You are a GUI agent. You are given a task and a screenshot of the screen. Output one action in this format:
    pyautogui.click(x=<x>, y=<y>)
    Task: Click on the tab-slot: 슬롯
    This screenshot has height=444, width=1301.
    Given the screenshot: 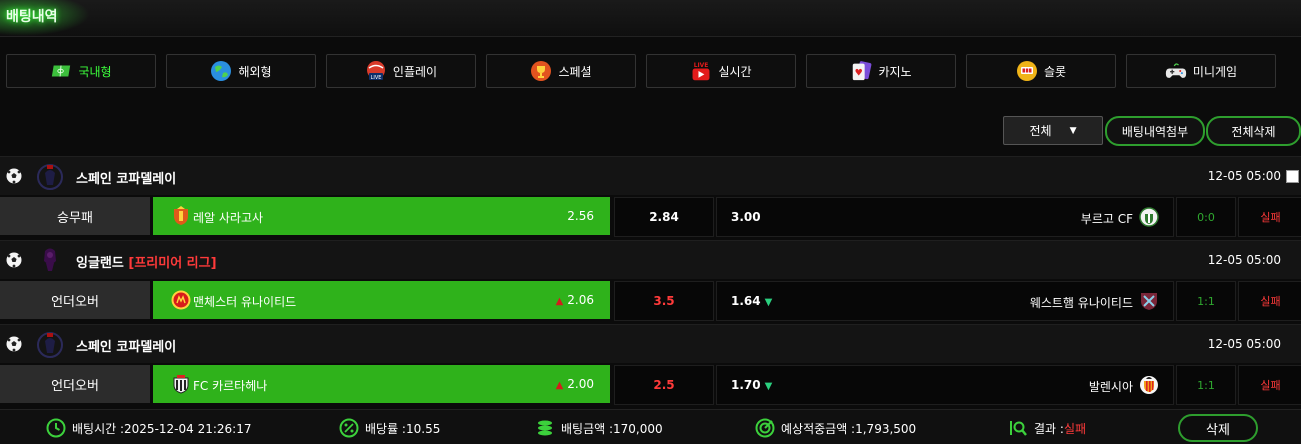 What is the action you would take?
    pyautogui.click(x=1041, y=71)
    